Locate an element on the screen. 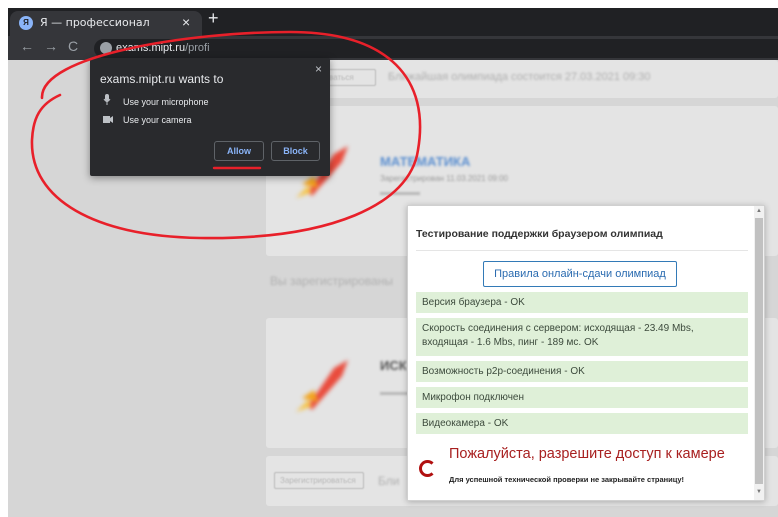 This screenshot has height=517, width=778. browser-titlebar: Я Я — профессионал × + is located at coordinates (393, 22).